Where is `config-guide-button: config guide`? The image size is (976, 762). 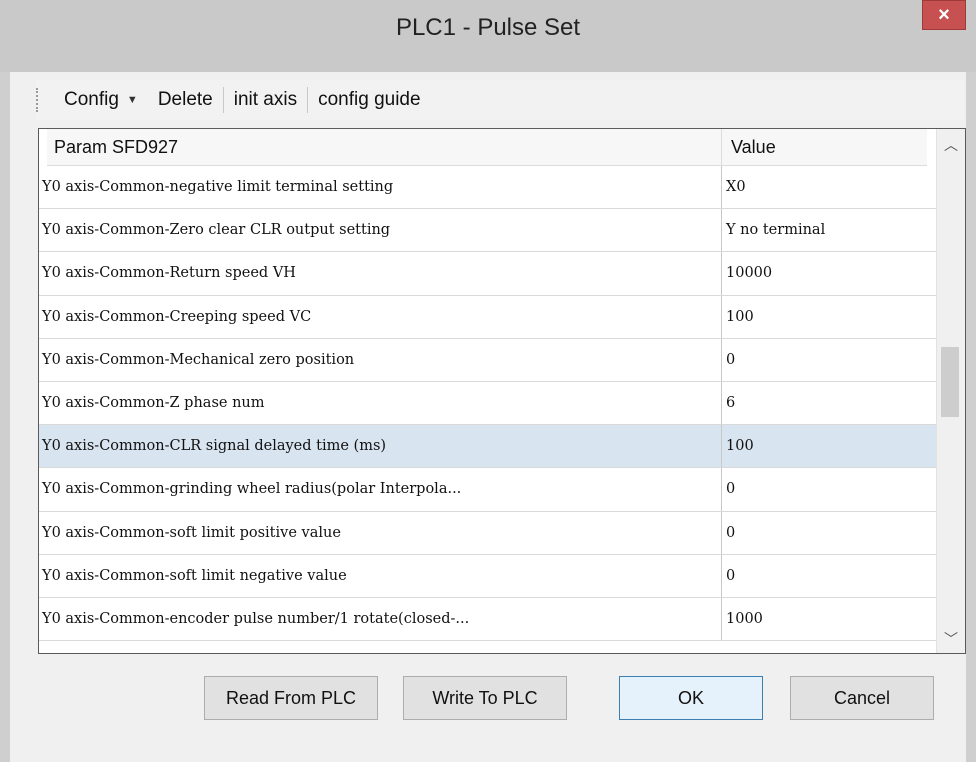
config-guide-button: config guide is located at coordinates (369, 100).